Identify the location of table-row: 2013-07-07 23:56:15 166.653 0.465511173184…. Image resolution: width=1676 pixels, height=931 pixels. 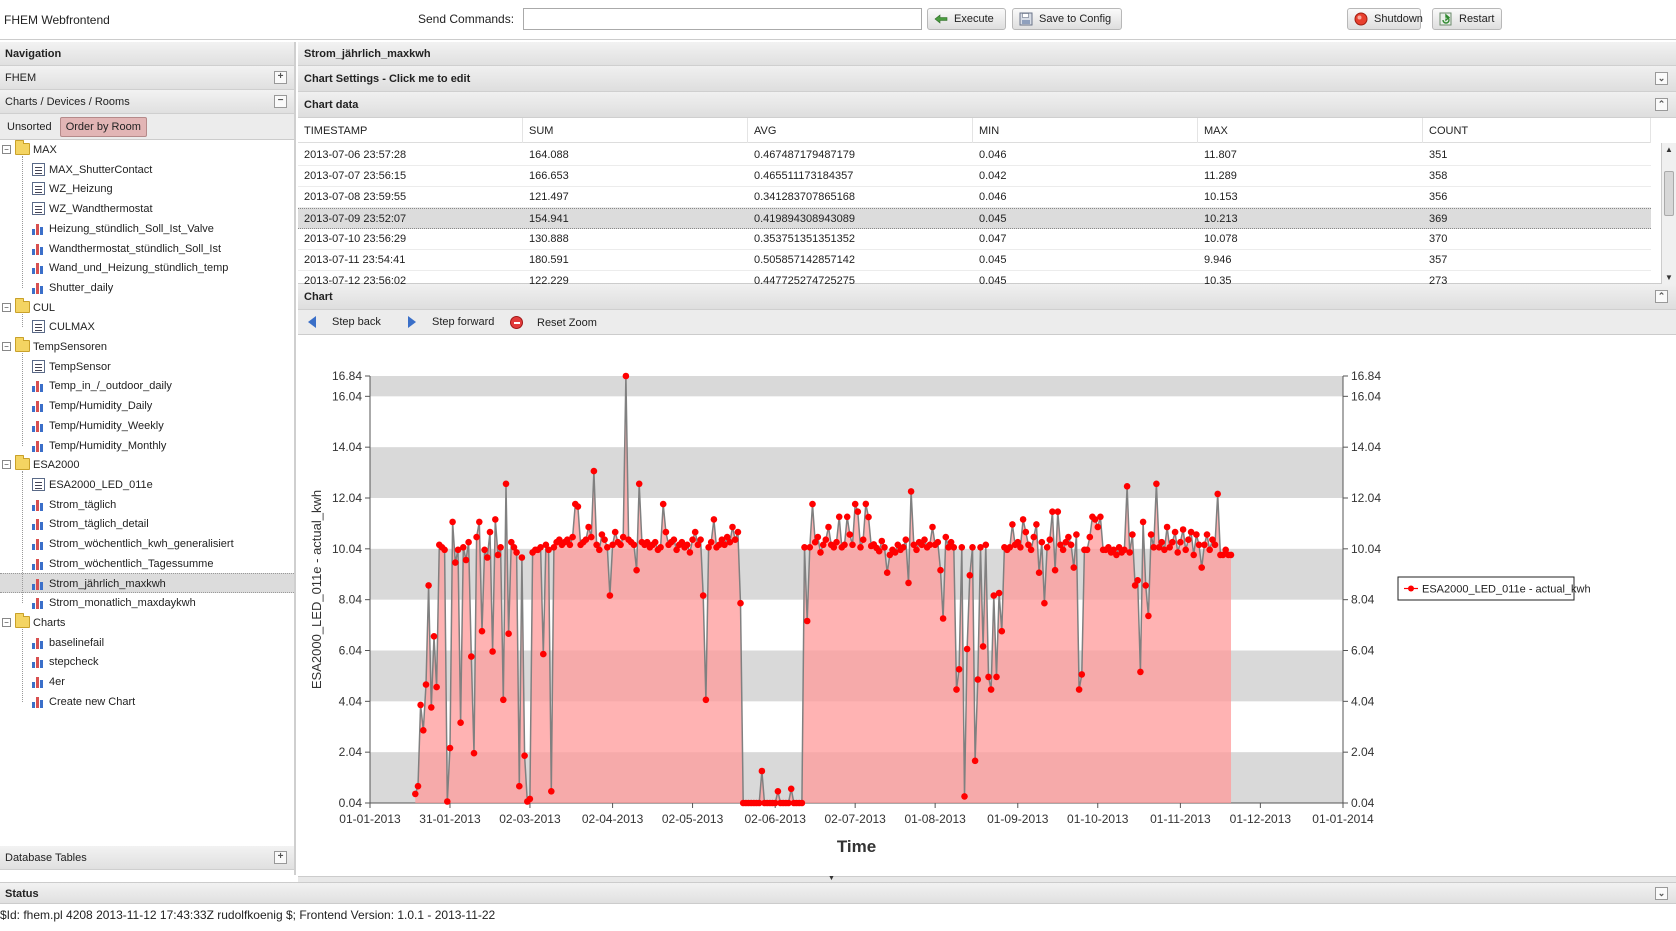
(974, 176).